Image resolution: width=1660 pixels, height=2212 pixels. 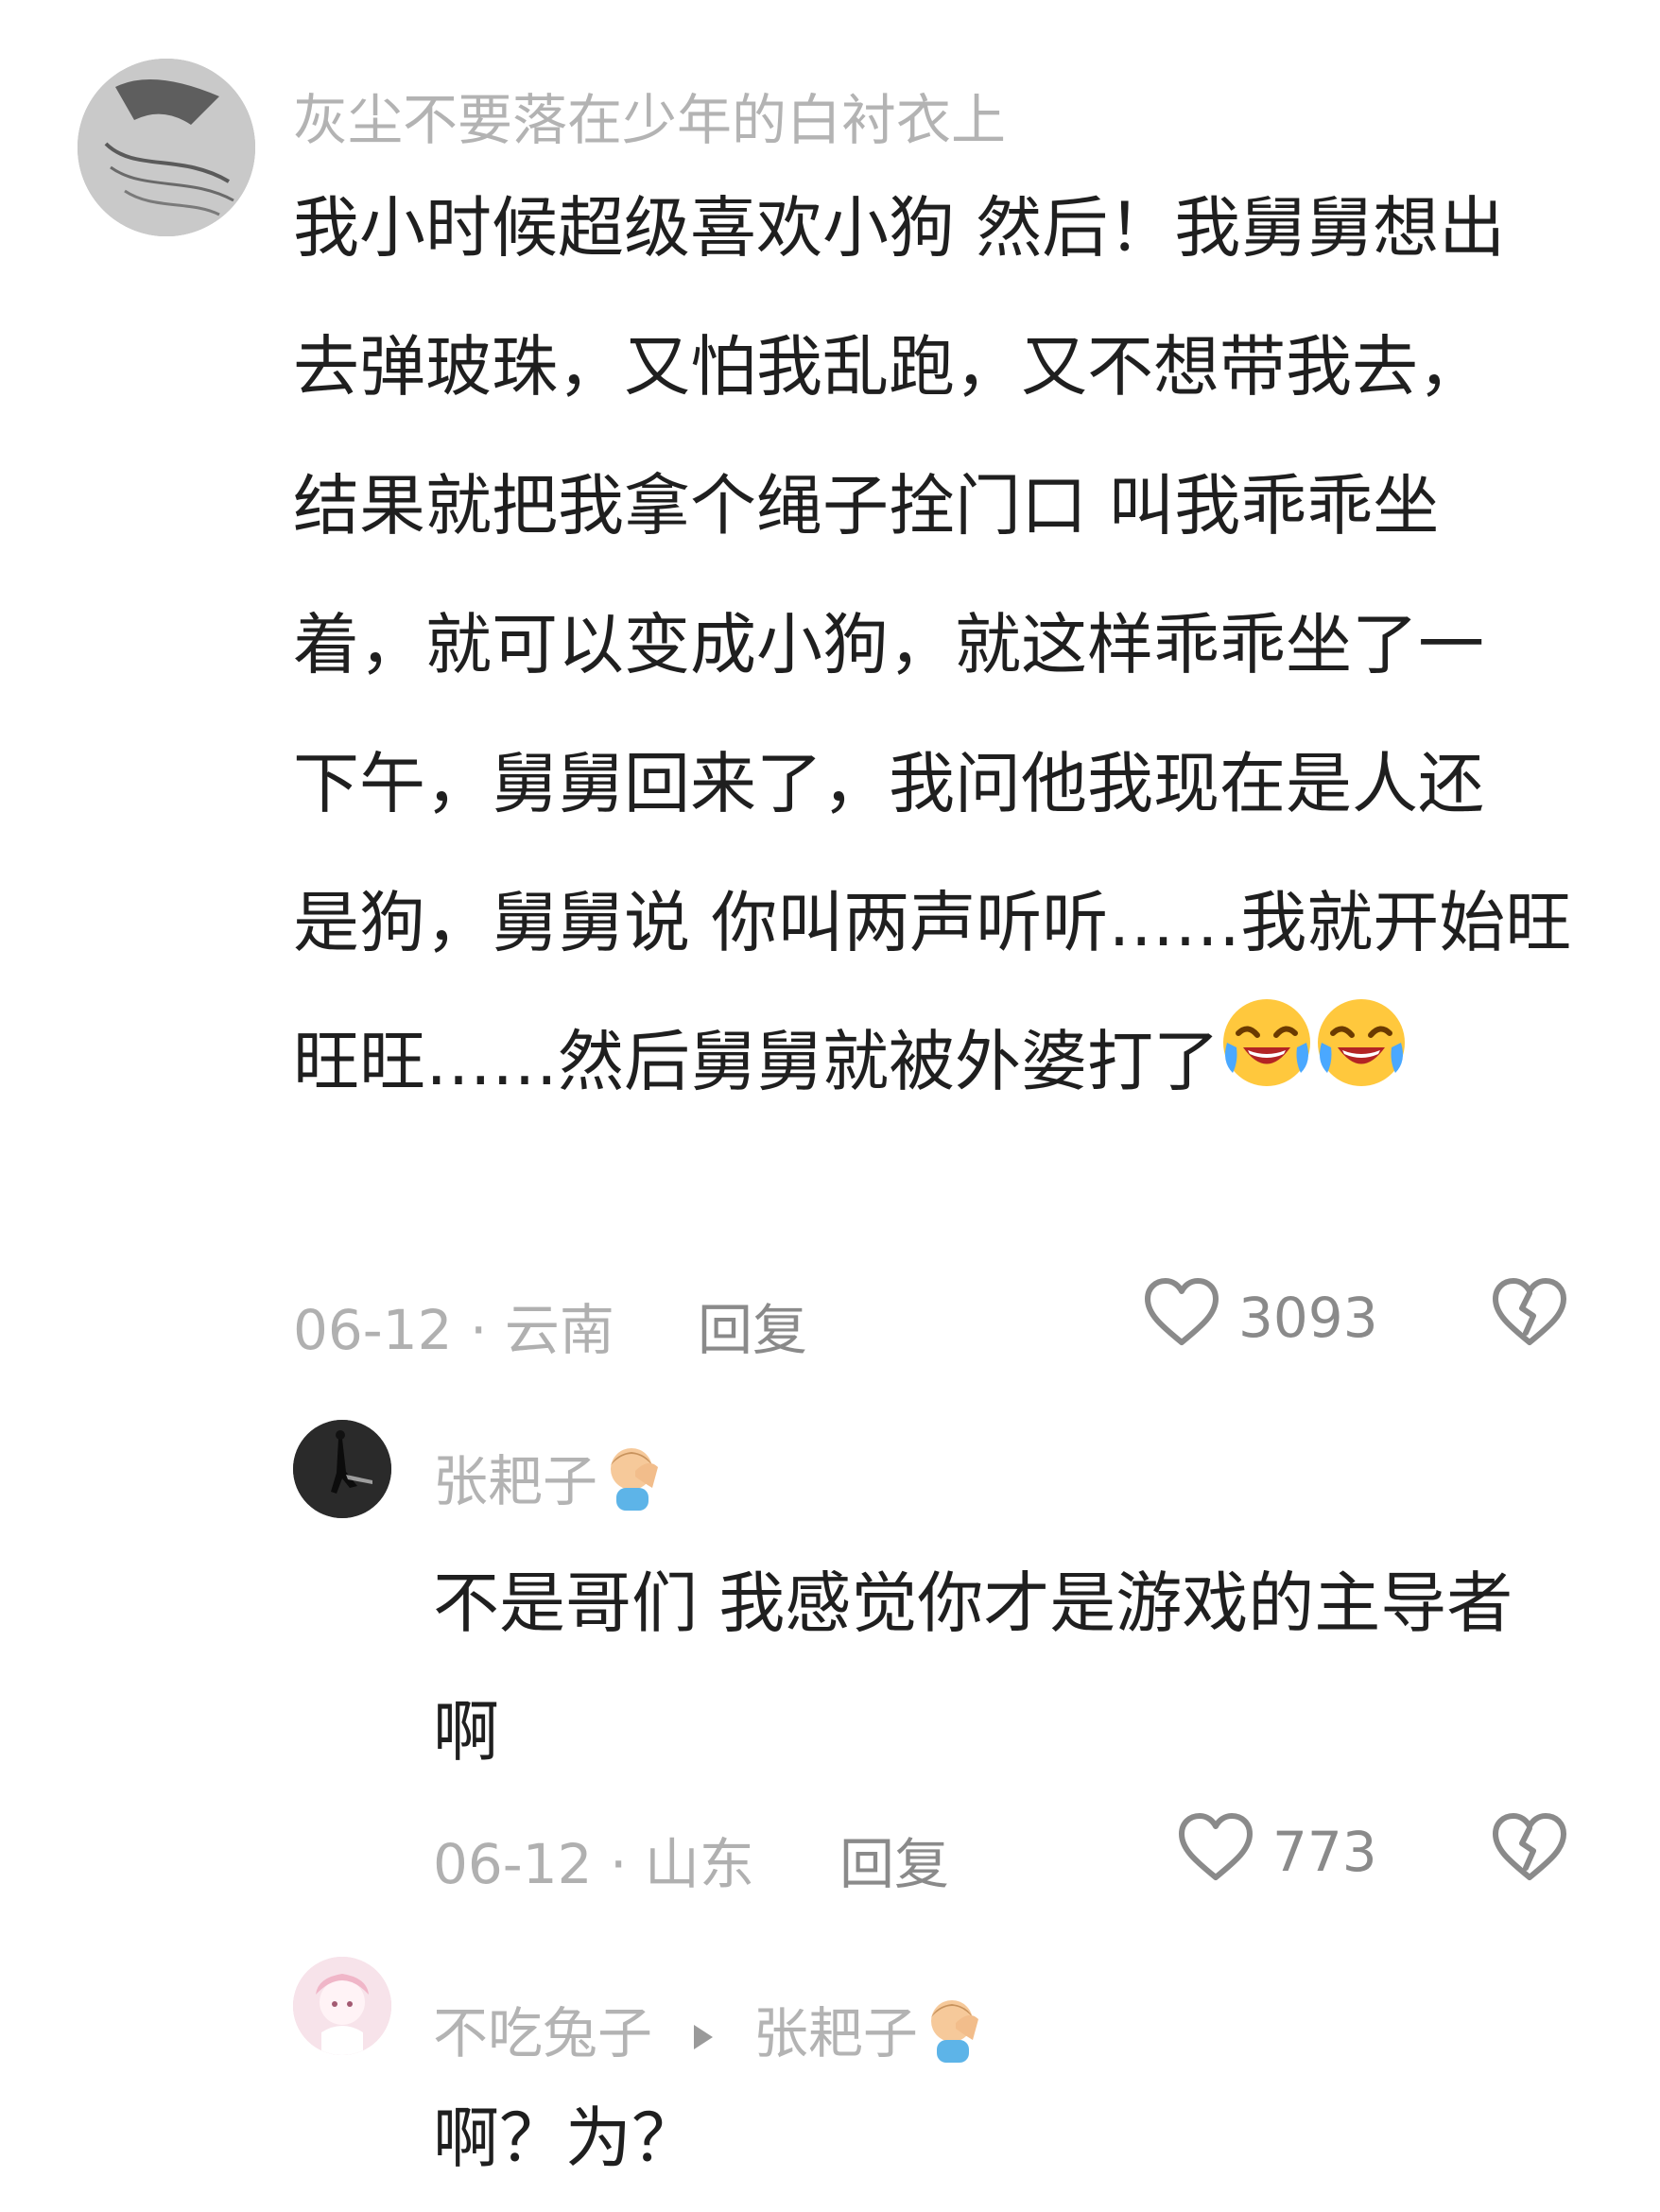 I want to click on comment-line: 结果就把我拿个绳子拴门口 叫我乖乖坐, so click(x=866, y=505).